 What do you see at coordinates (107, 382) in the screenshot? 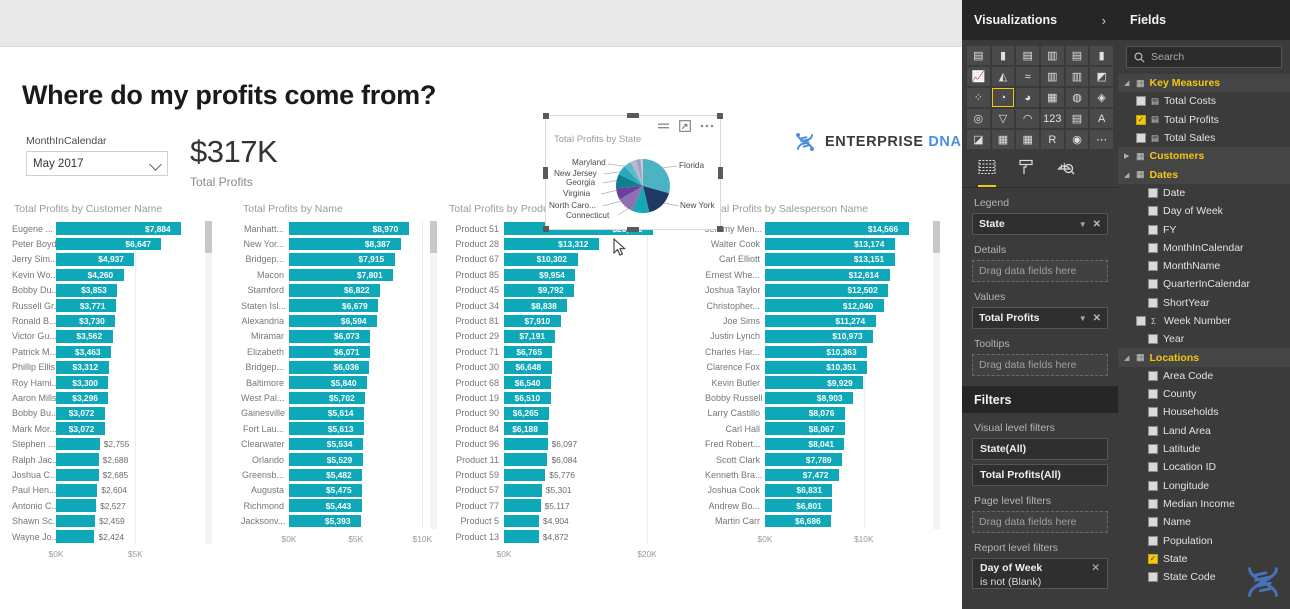
I see `bar-row: Roy Hami... $3,300` at bounding box center [107, 382].